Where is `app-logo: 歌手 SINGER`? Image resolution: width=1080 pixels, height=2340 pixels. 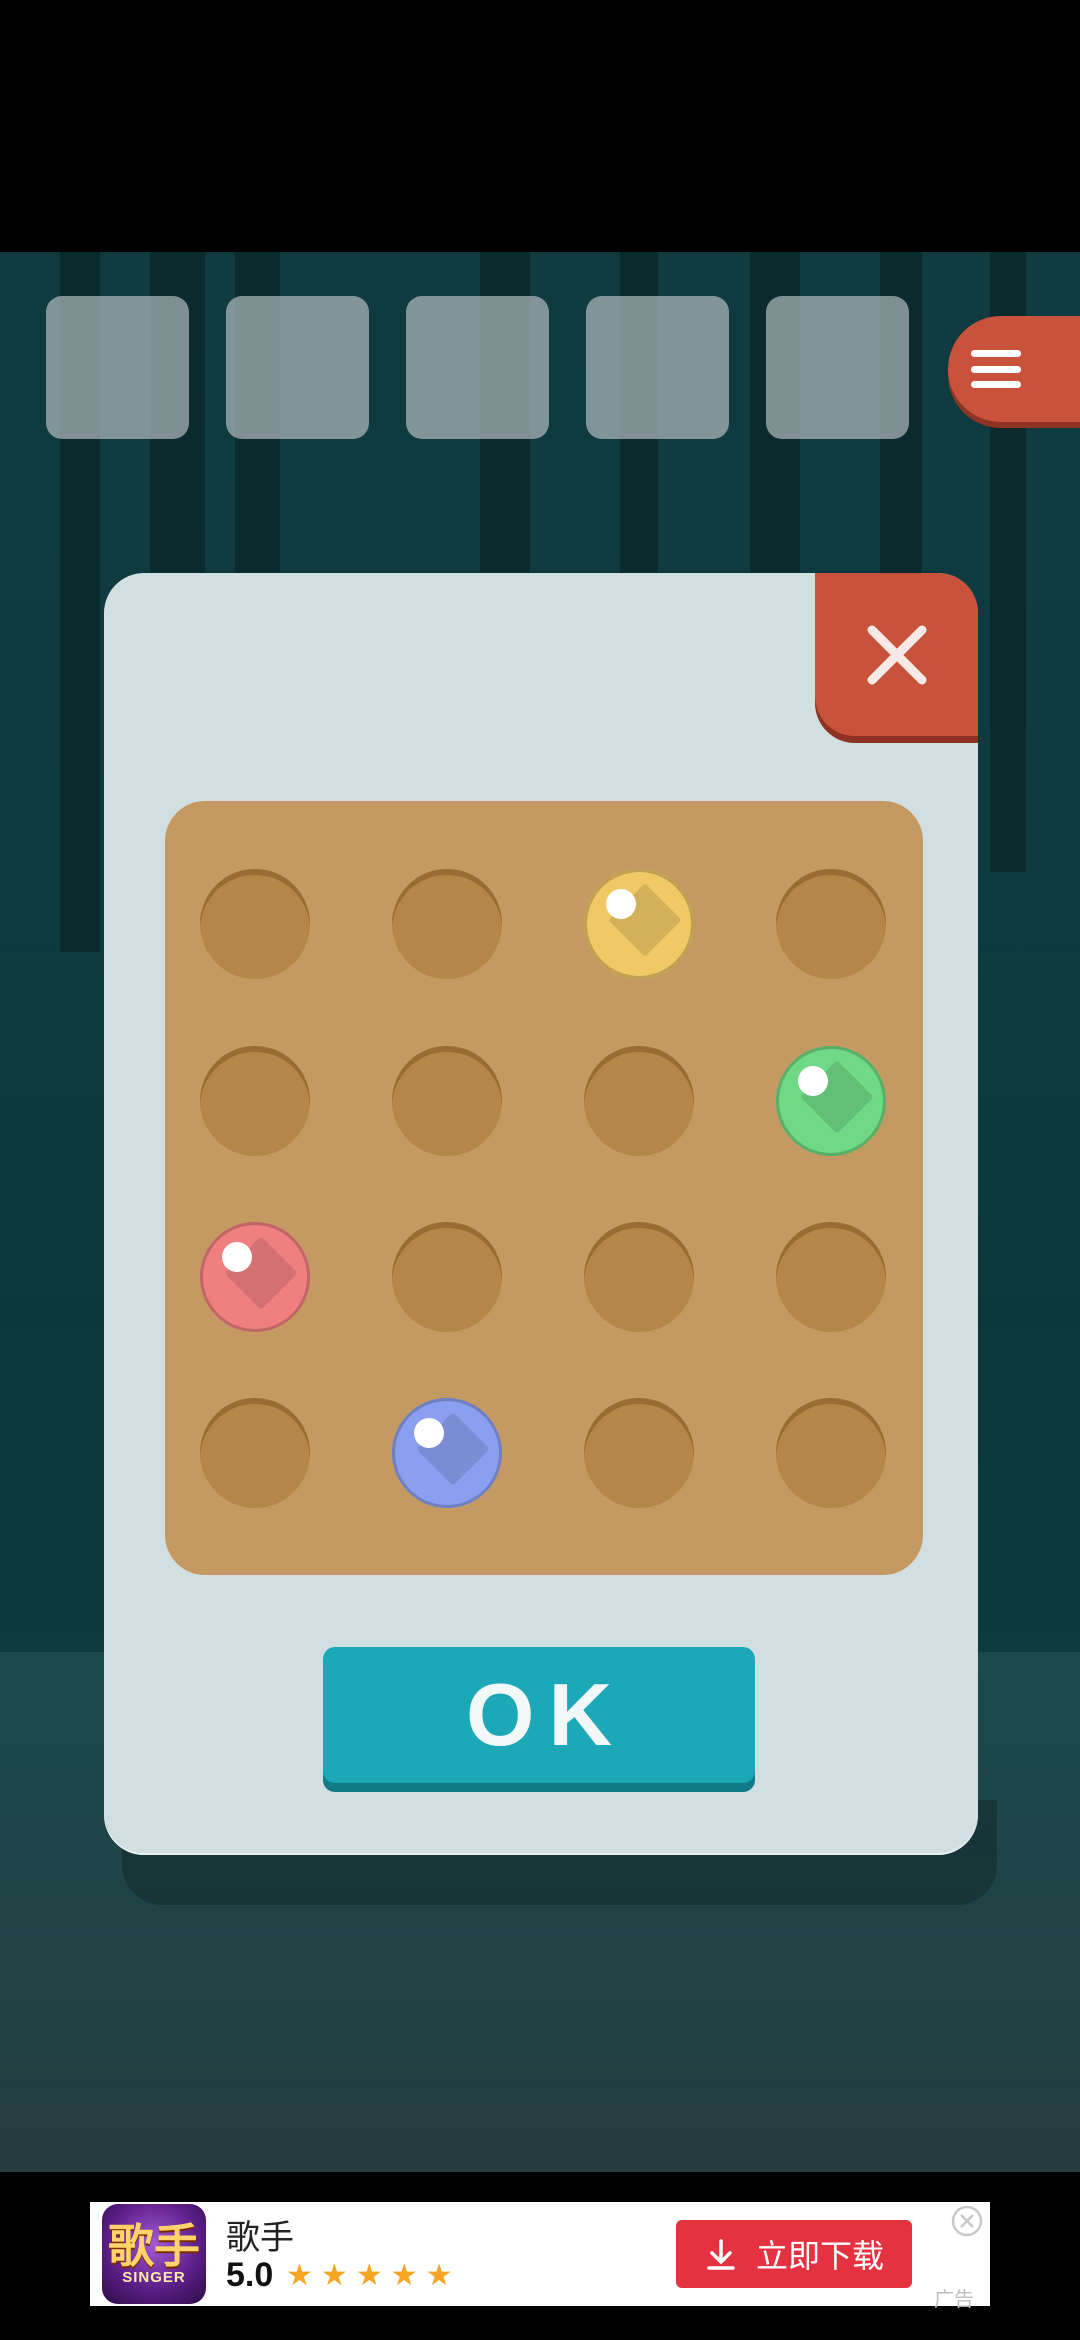
app-logo: 歌手 SINGER is located at coordinates (154, 2254).